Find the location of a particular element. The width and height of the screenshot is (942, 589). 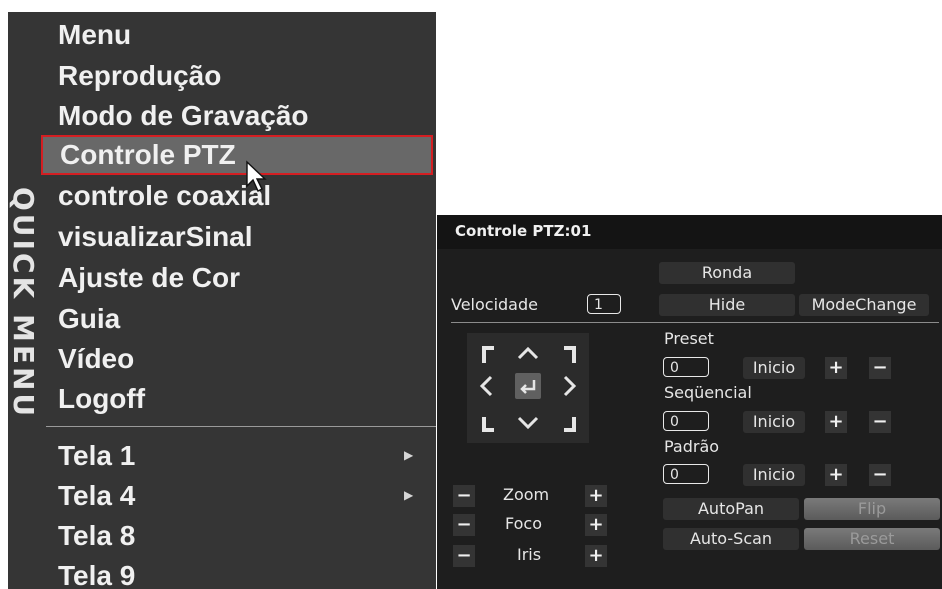

zoom-label: Zoom is located at coordinates (526, 494).